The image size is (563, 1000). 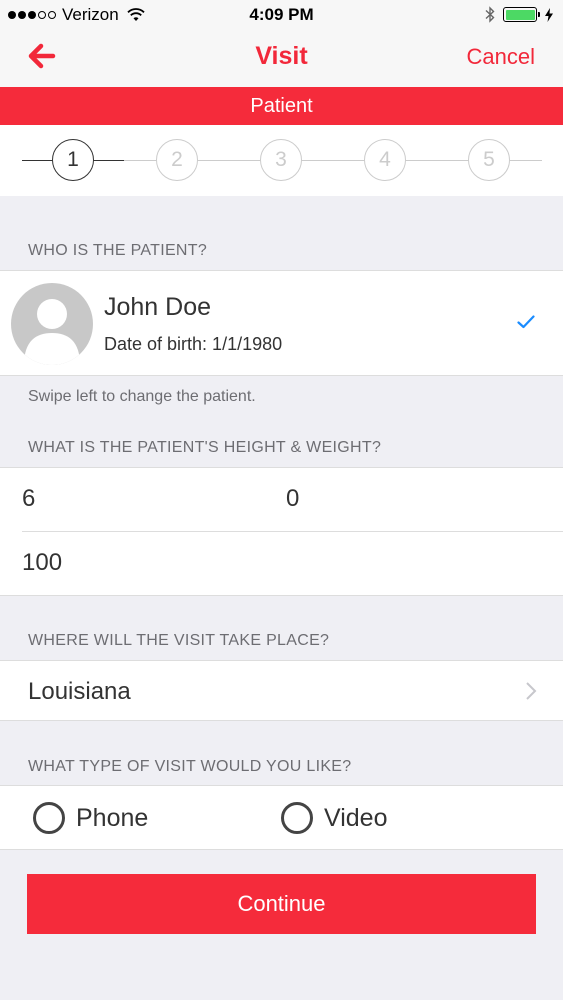 What do you see at coordinates (190, 766) in the screenshot?
I see `visit-type-section-header: WHAT TYPE OF VISIT WOULD YOU LIKE?` at bounding box center [190, 766].